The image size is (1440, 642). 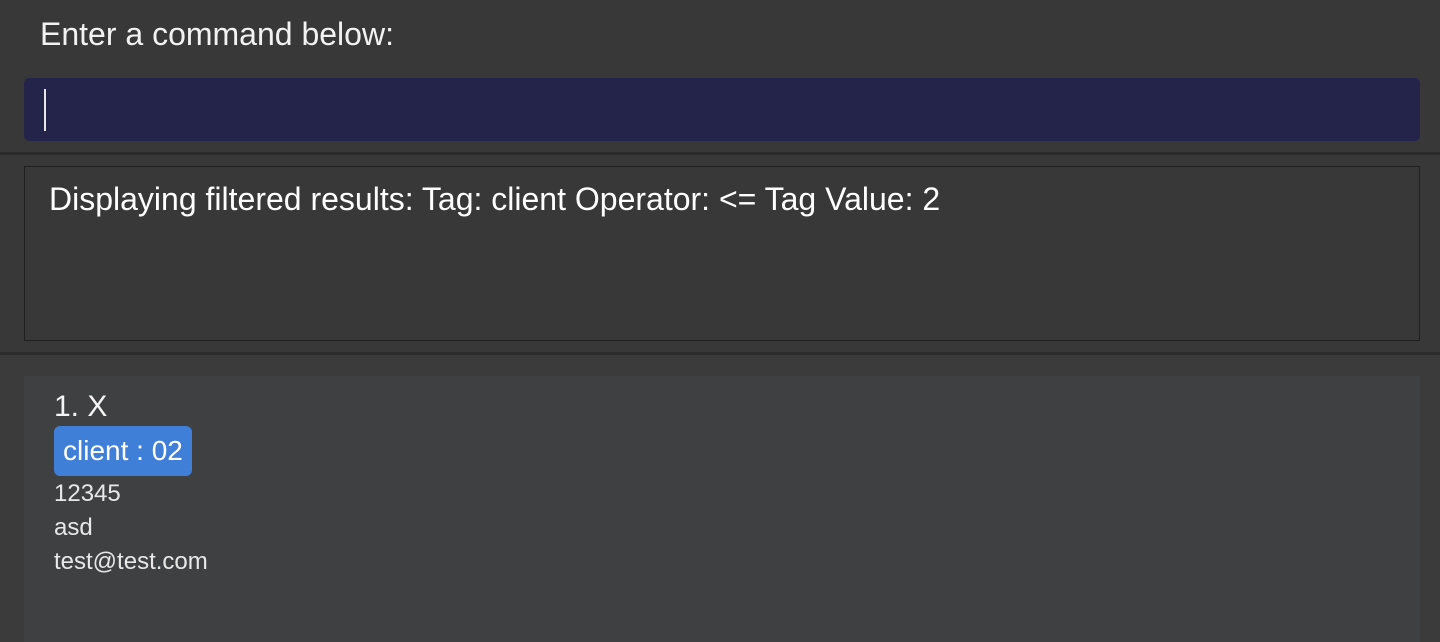 I want to click on command-box, so click(x=722, y=109).